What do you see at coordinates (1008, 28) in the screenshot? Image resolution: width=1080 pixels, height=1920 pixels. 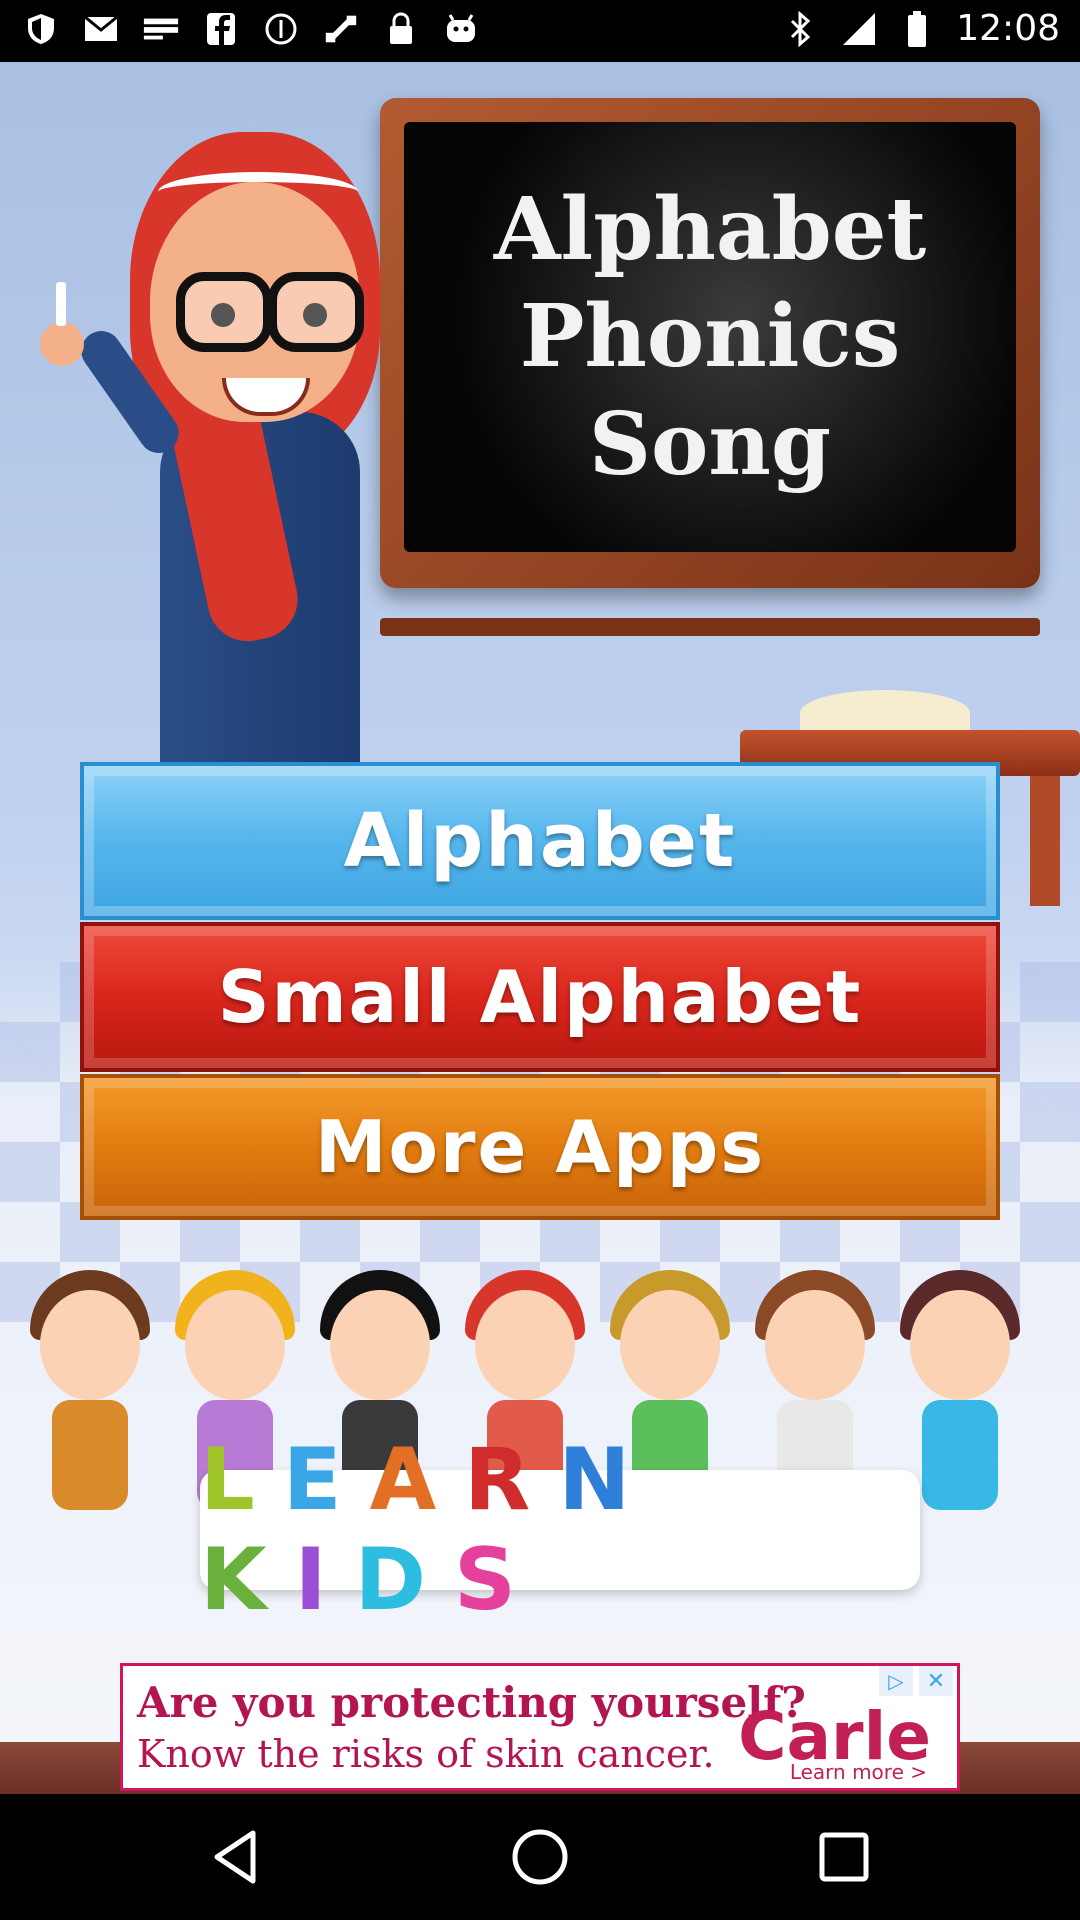 I see `clock-time: 12:08` at bounding box center [1008, 28].